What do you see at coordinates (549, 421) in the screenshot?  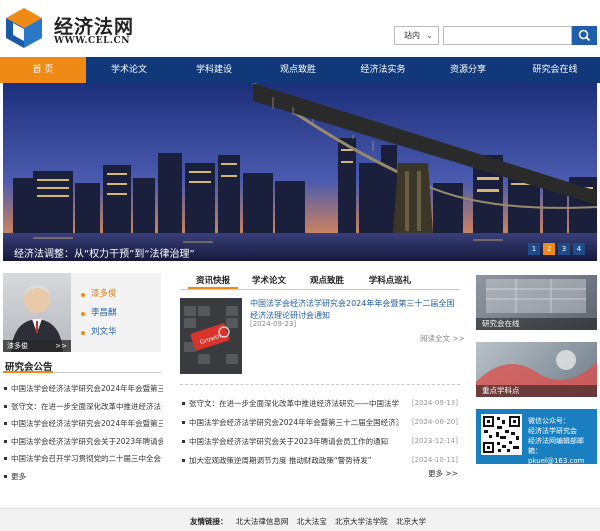 I see `wechat-line-1: 微信公众号：` at bounding box center [549, 421].